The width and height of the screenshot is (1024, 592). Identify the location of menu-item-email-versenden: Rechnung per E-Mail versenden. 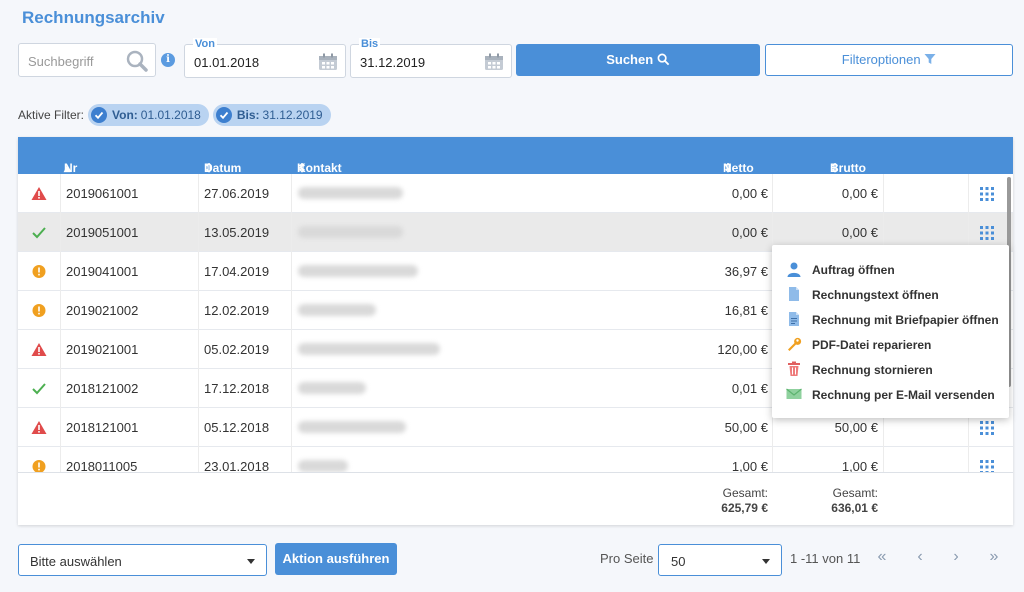
(890, 394).